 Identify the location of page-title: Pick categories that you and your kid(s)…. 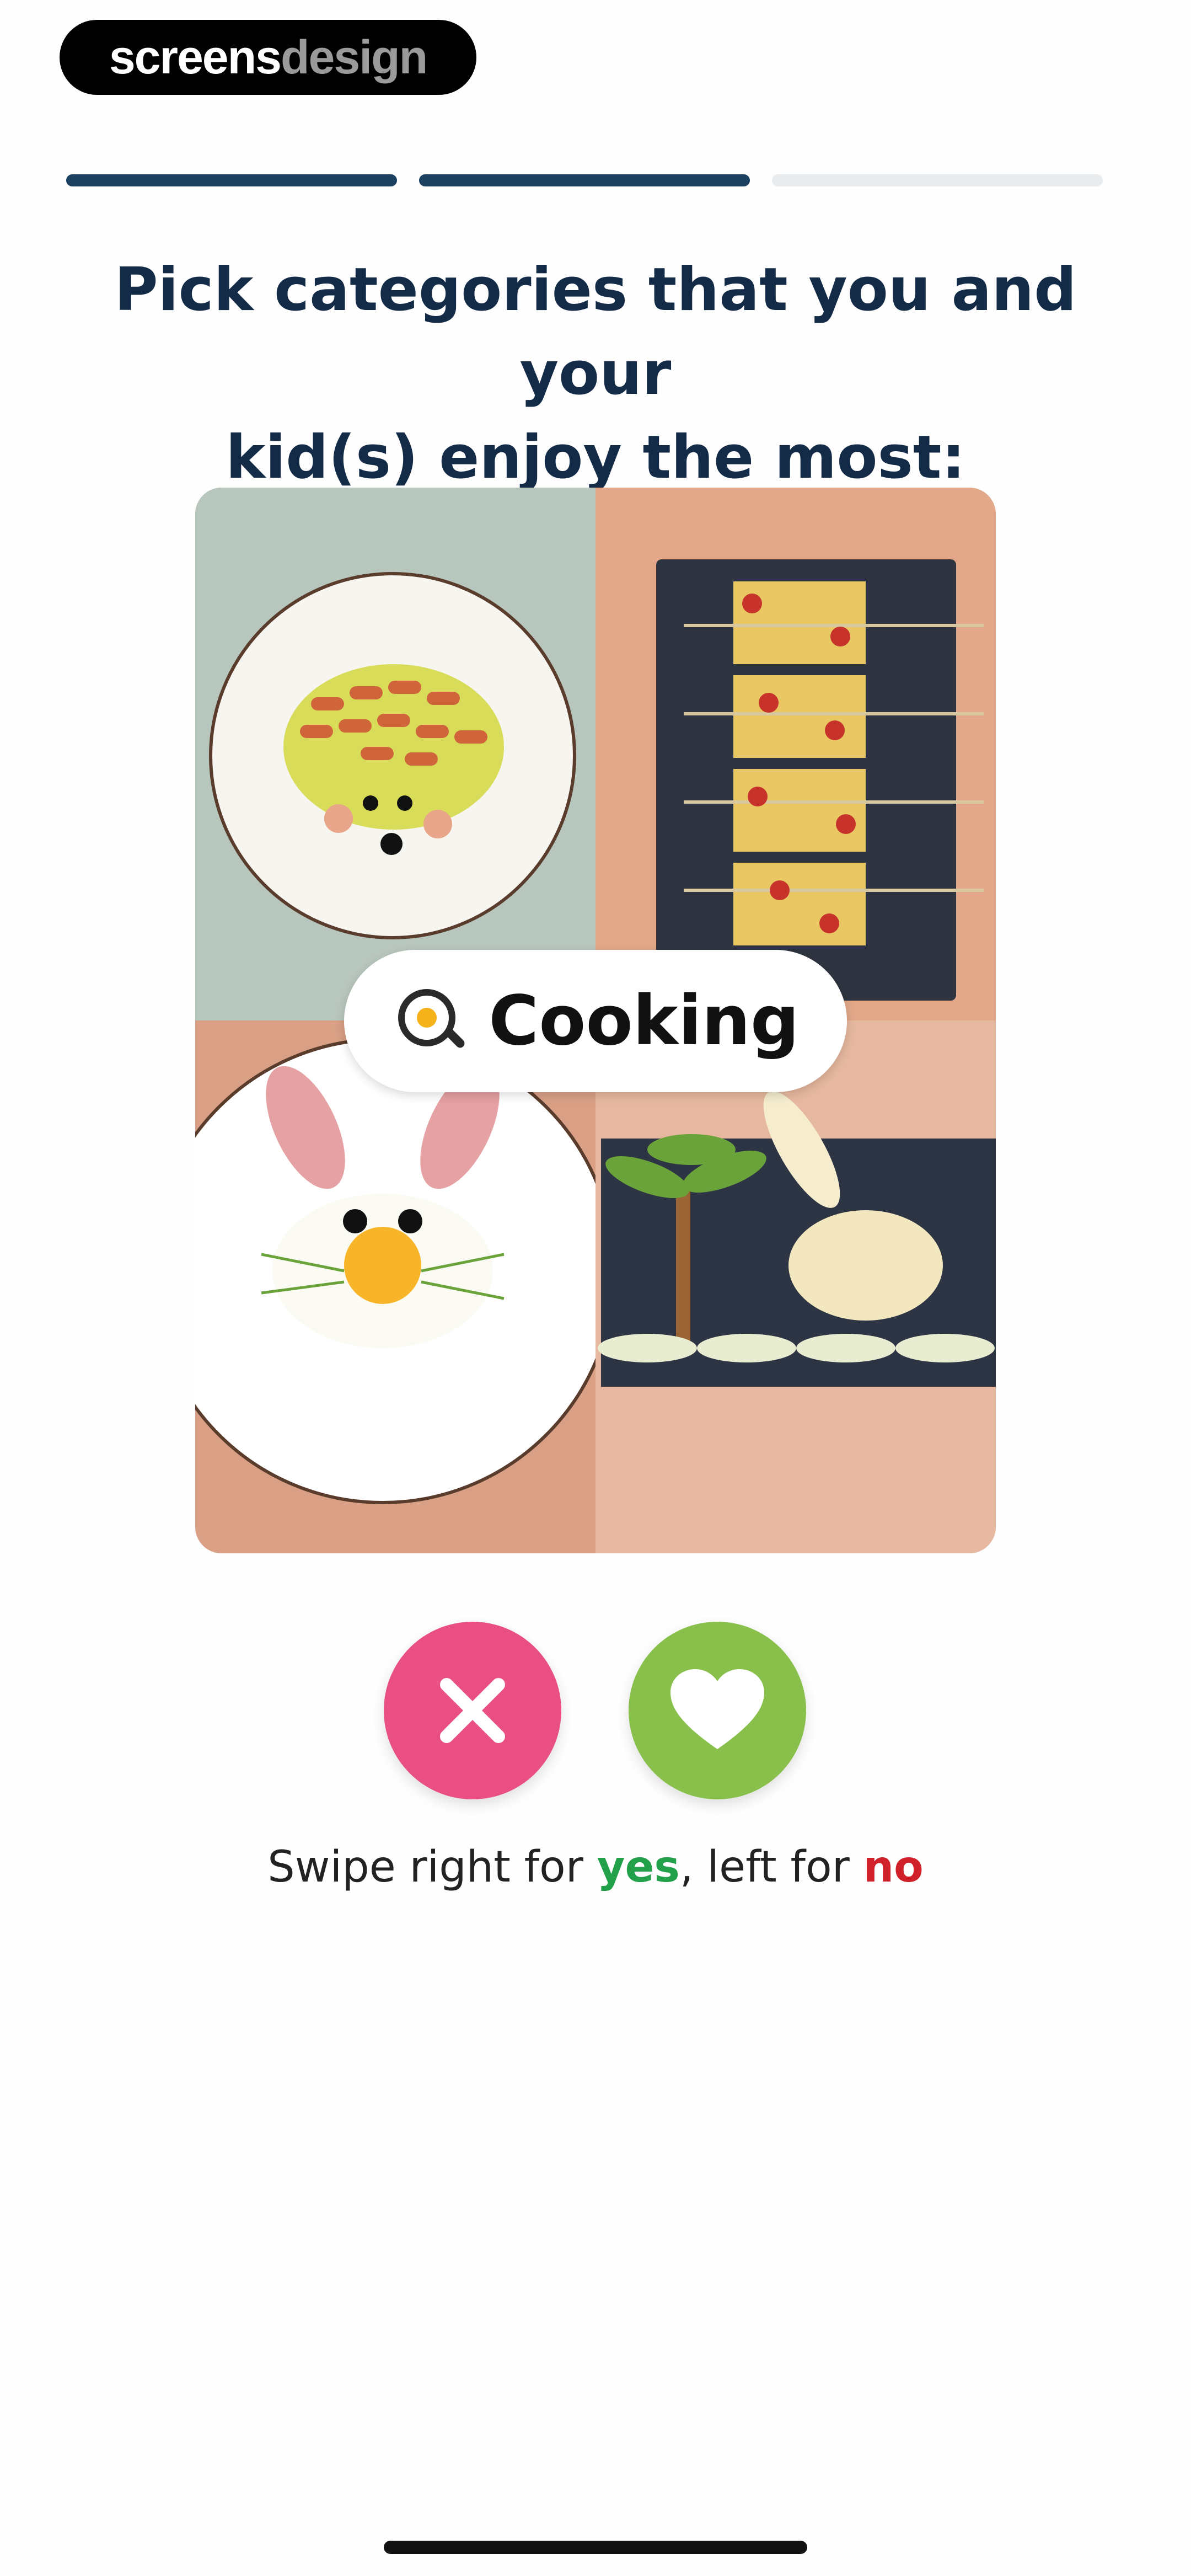
(595, 374).